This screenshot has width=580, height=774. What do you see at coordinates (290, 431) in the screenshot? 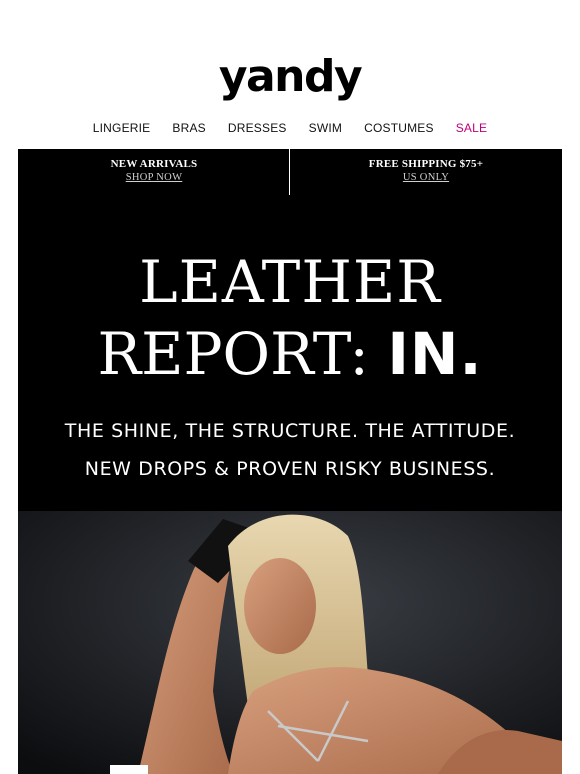
I see `subheadline-line-1: THE SHINE, THE STRUCTURE. THE ATTITUDE.` at bounding box center [290, 431].